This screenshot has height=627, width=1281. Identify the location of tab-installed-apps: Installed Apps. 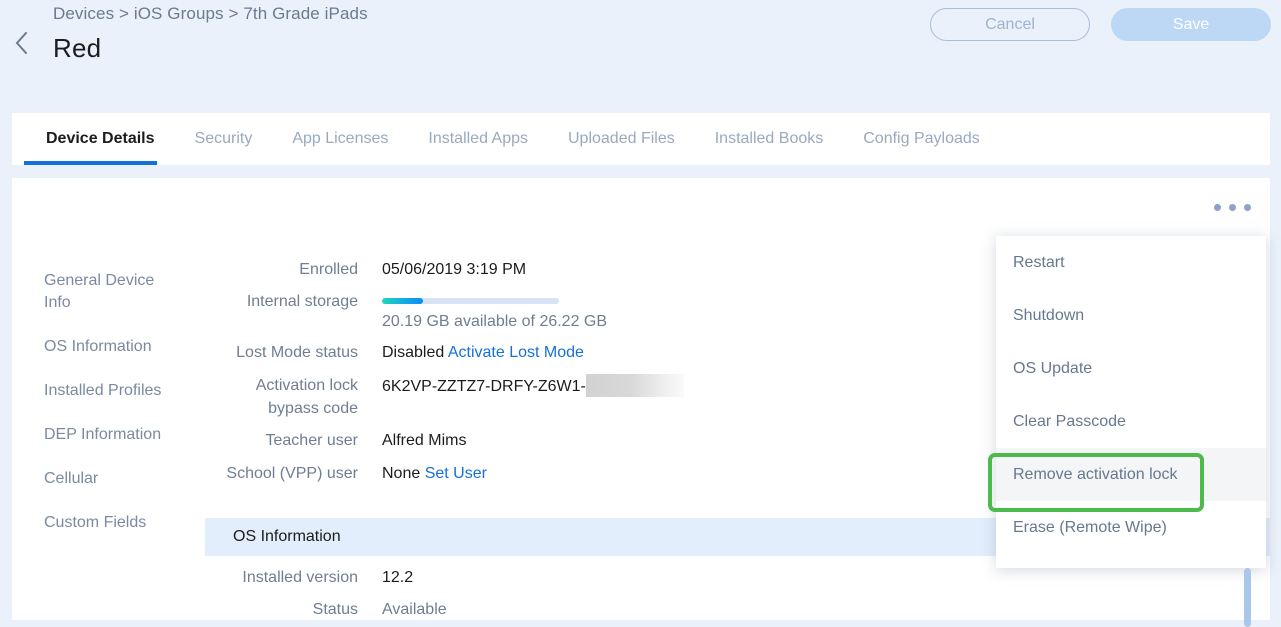
(478, 139).